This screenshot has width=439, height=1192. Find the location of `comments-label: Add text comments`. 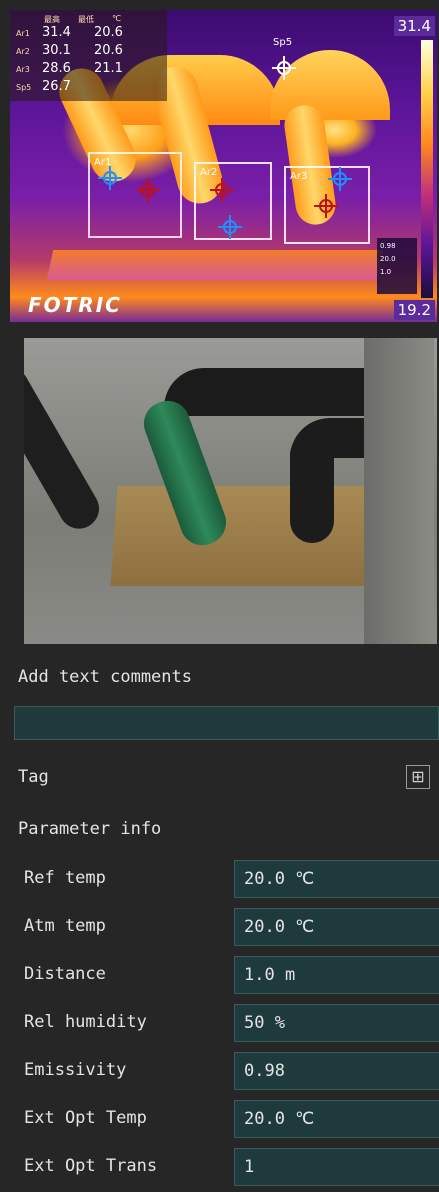

comments-label: Add text comments is located at coordinates (105, 677).